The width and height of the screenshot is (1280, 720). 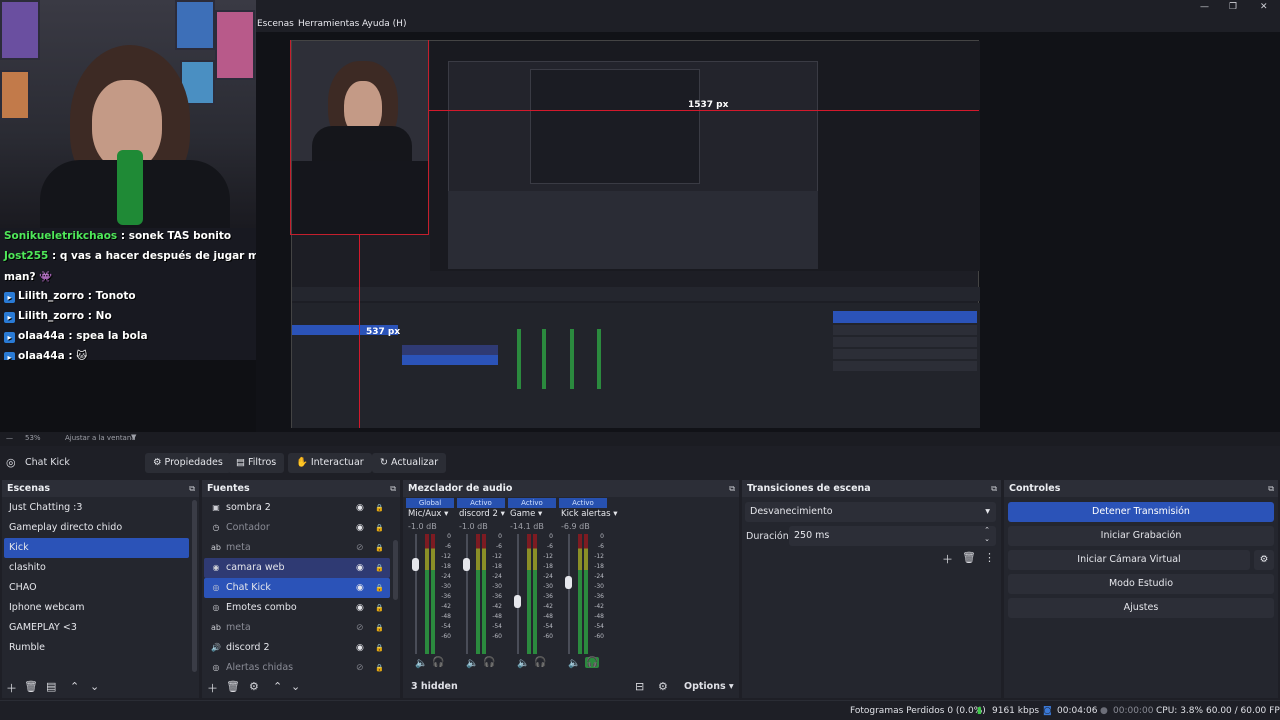 What do you see at coordinates (1264, 7) in the screenshot?
I see `close-button: ✕` at bounding box center [1264, 7].